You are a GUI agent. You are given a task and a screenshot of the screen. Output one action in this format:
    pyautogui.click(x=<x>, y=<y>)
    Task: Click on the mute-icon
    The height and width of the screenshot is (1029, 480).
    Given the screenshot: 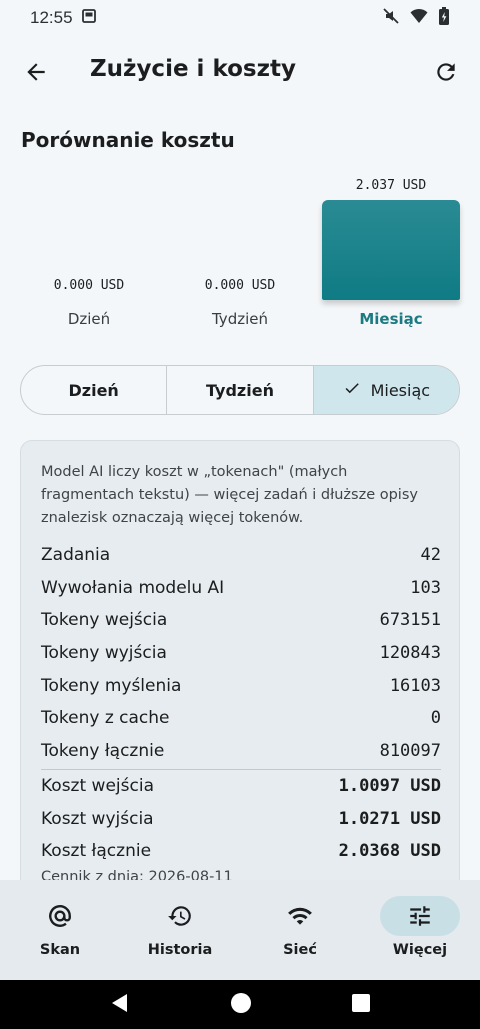 What is the action you would take?
    pyautogui.click(x=391, y=18)
    